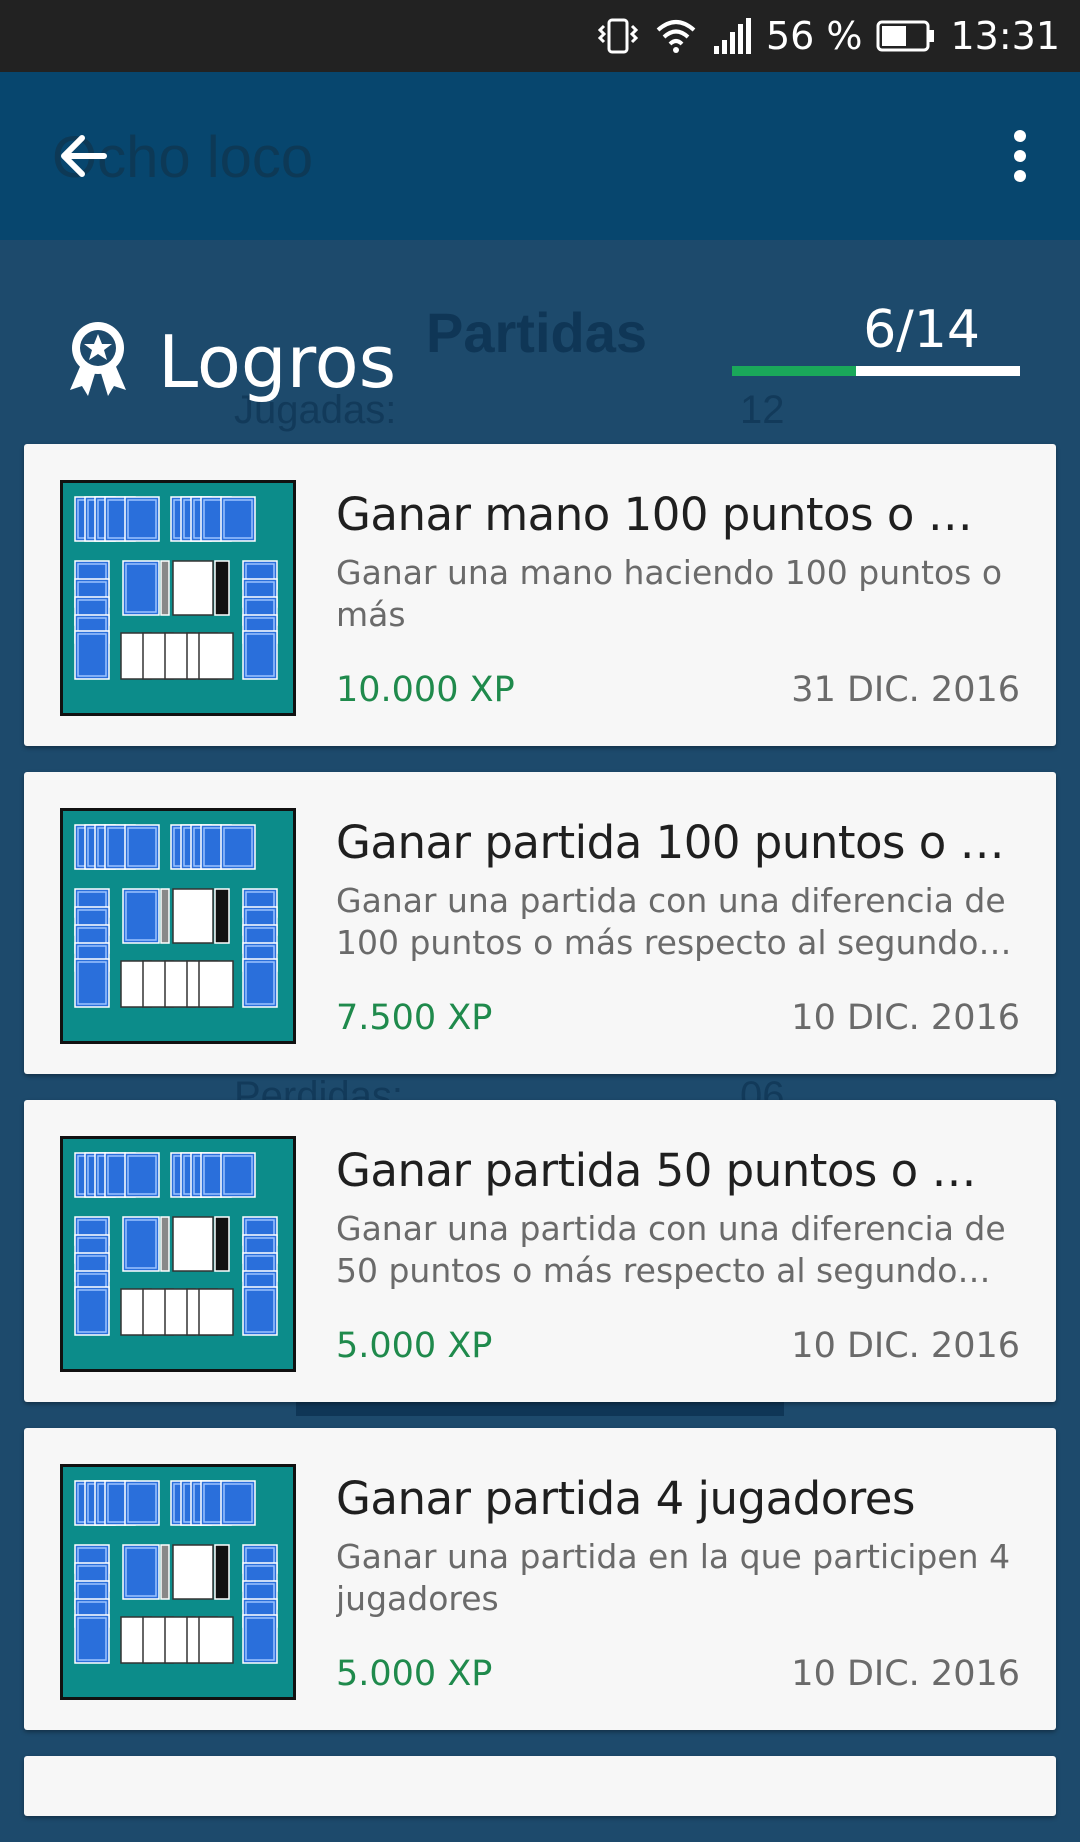 The height and width of the screenshot is (1842, 1080). I want to click on achievements-header: Logros 6/14, so click(542, 360).